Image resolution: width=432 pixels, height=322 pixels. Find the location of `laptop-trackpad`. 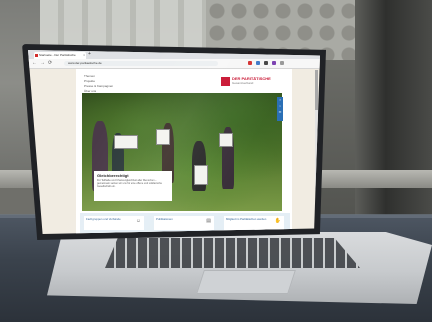

laptop-trackpad is located at coordinates (246, 282).